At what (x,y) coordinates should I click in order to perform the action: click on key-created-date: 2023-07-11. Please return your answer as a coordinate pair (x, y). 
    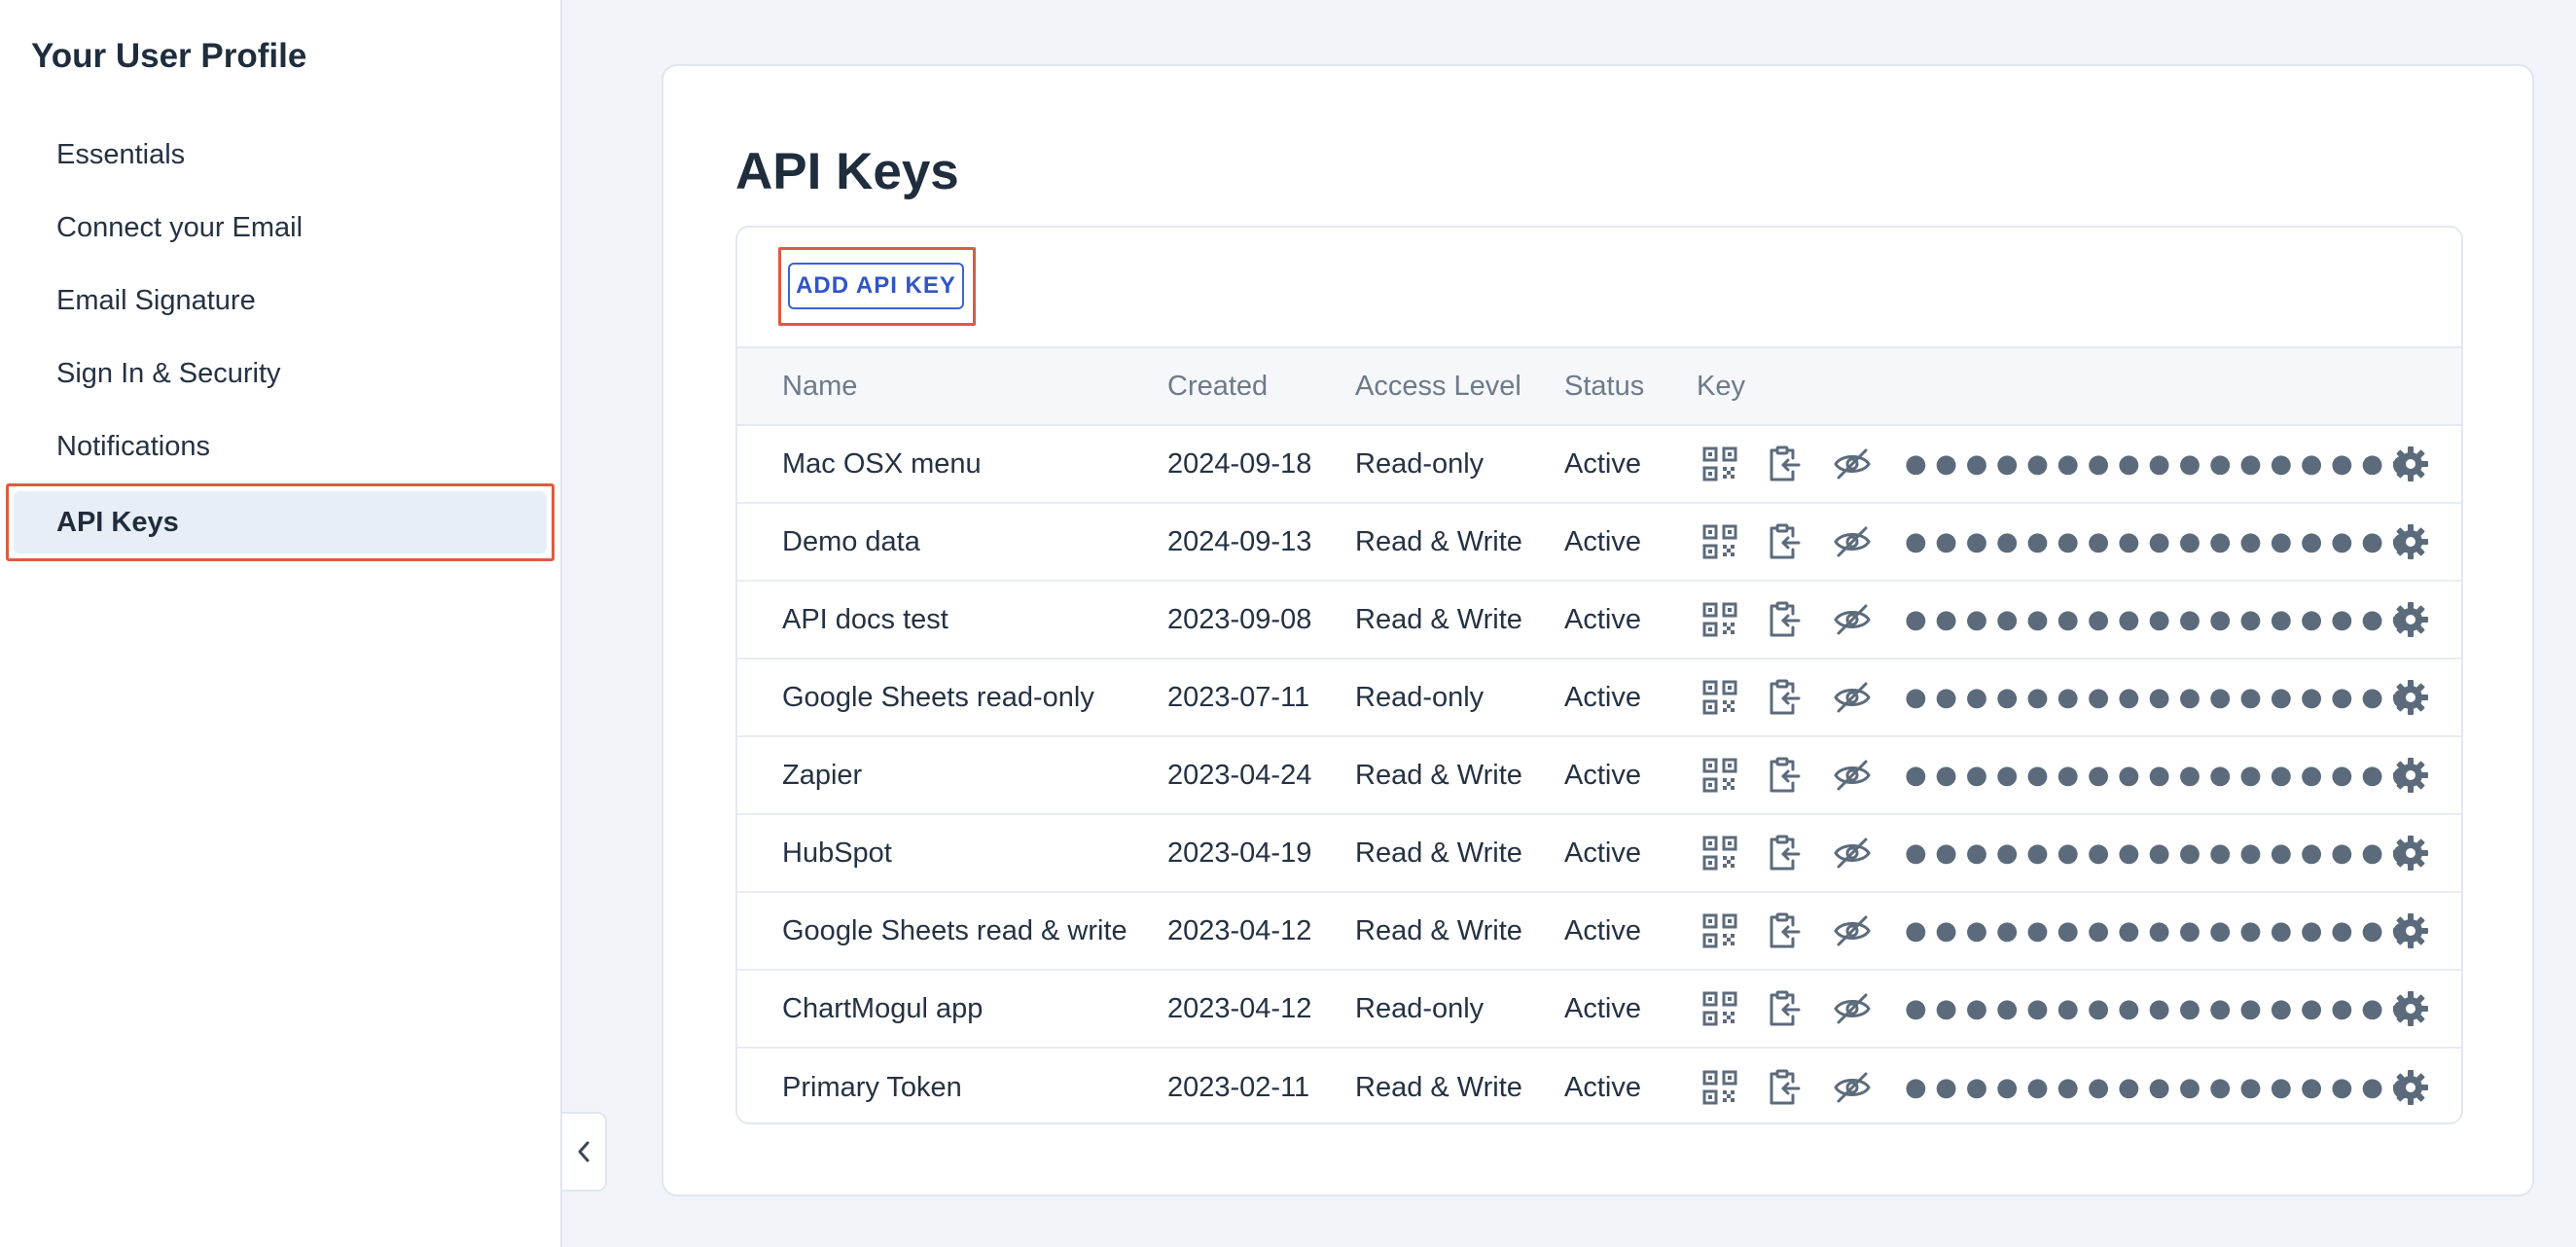
    Looking at the image, I should click on (1238, 697).